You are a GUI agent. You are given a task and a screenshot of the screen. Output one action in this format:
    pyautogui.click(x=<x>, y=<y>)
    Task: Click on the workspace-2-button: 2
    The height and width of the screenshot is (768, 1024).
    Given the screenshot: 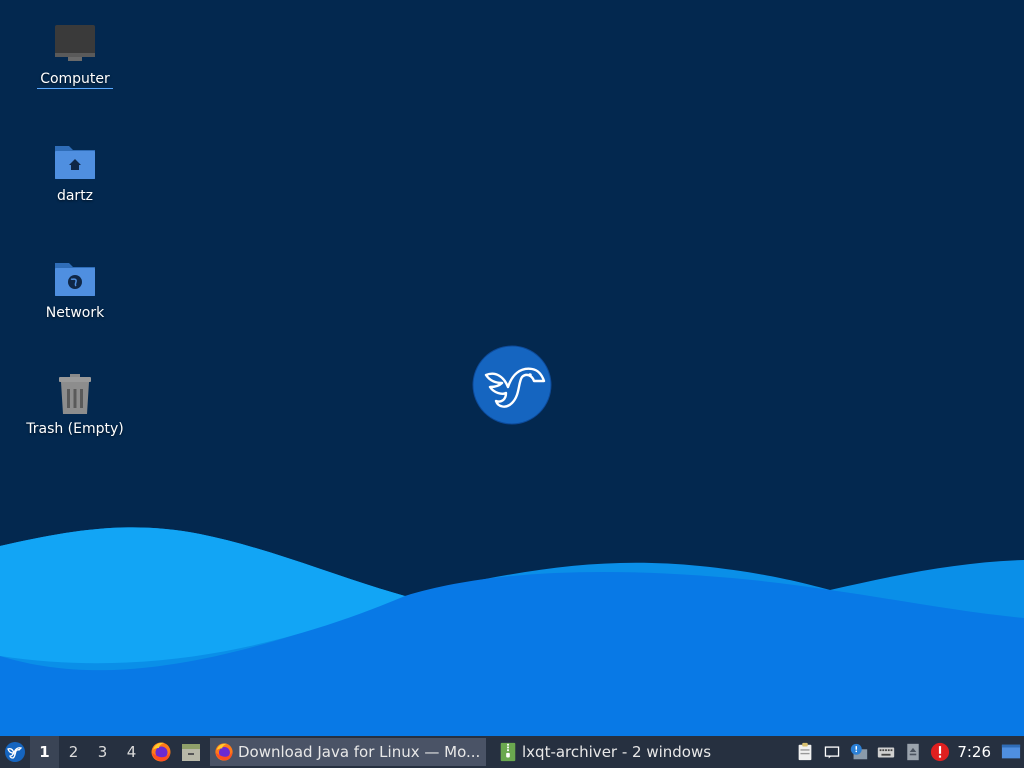 What is the action you would take?
    pyautogui.click(x=73, y=752)
    